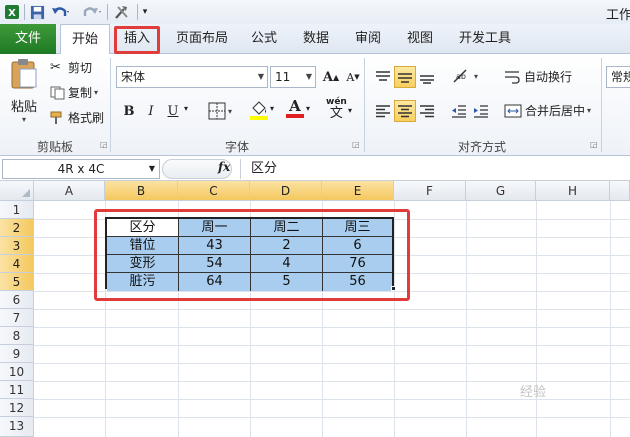 This screenshot has height=437, width=630. Describe the element at coordinates (214, 191) in the screenshot. I see `column-header: C` at that location.